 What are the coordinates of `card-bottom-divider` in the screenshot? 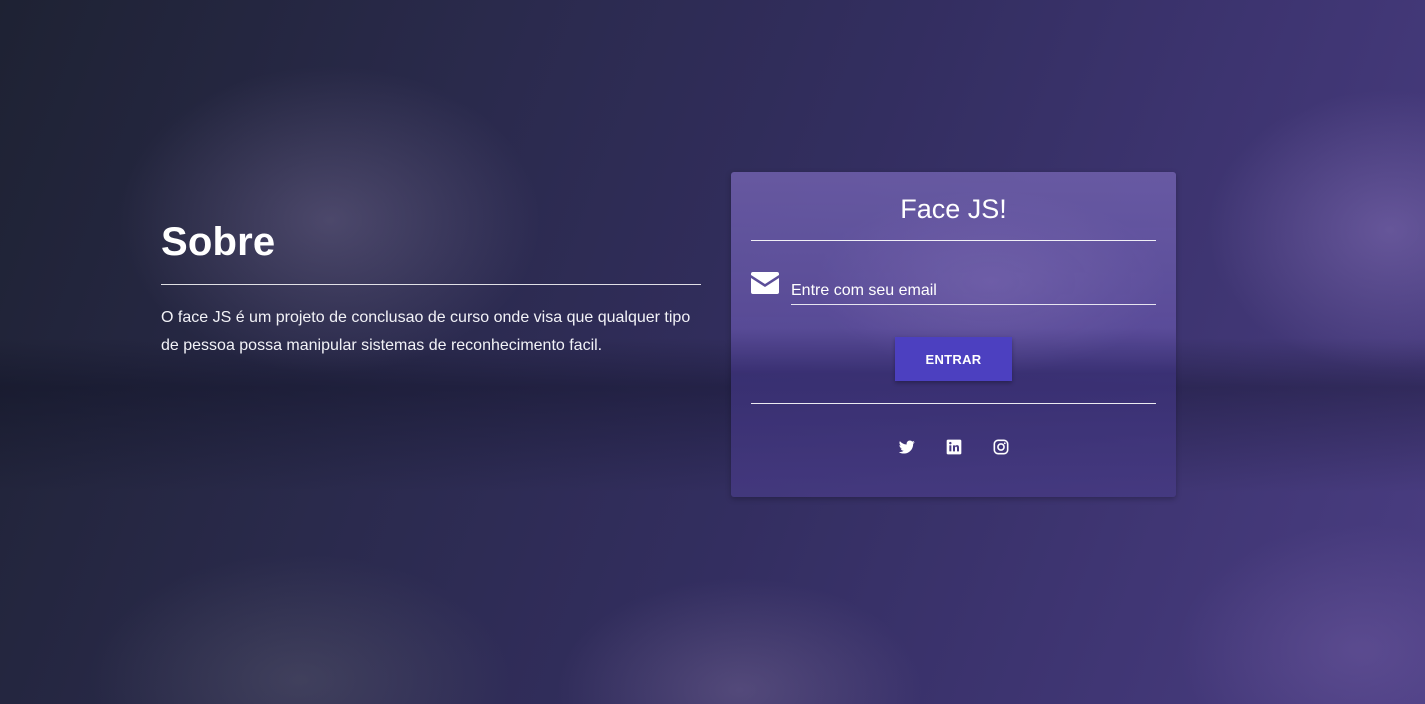 It's located at (953, 403).